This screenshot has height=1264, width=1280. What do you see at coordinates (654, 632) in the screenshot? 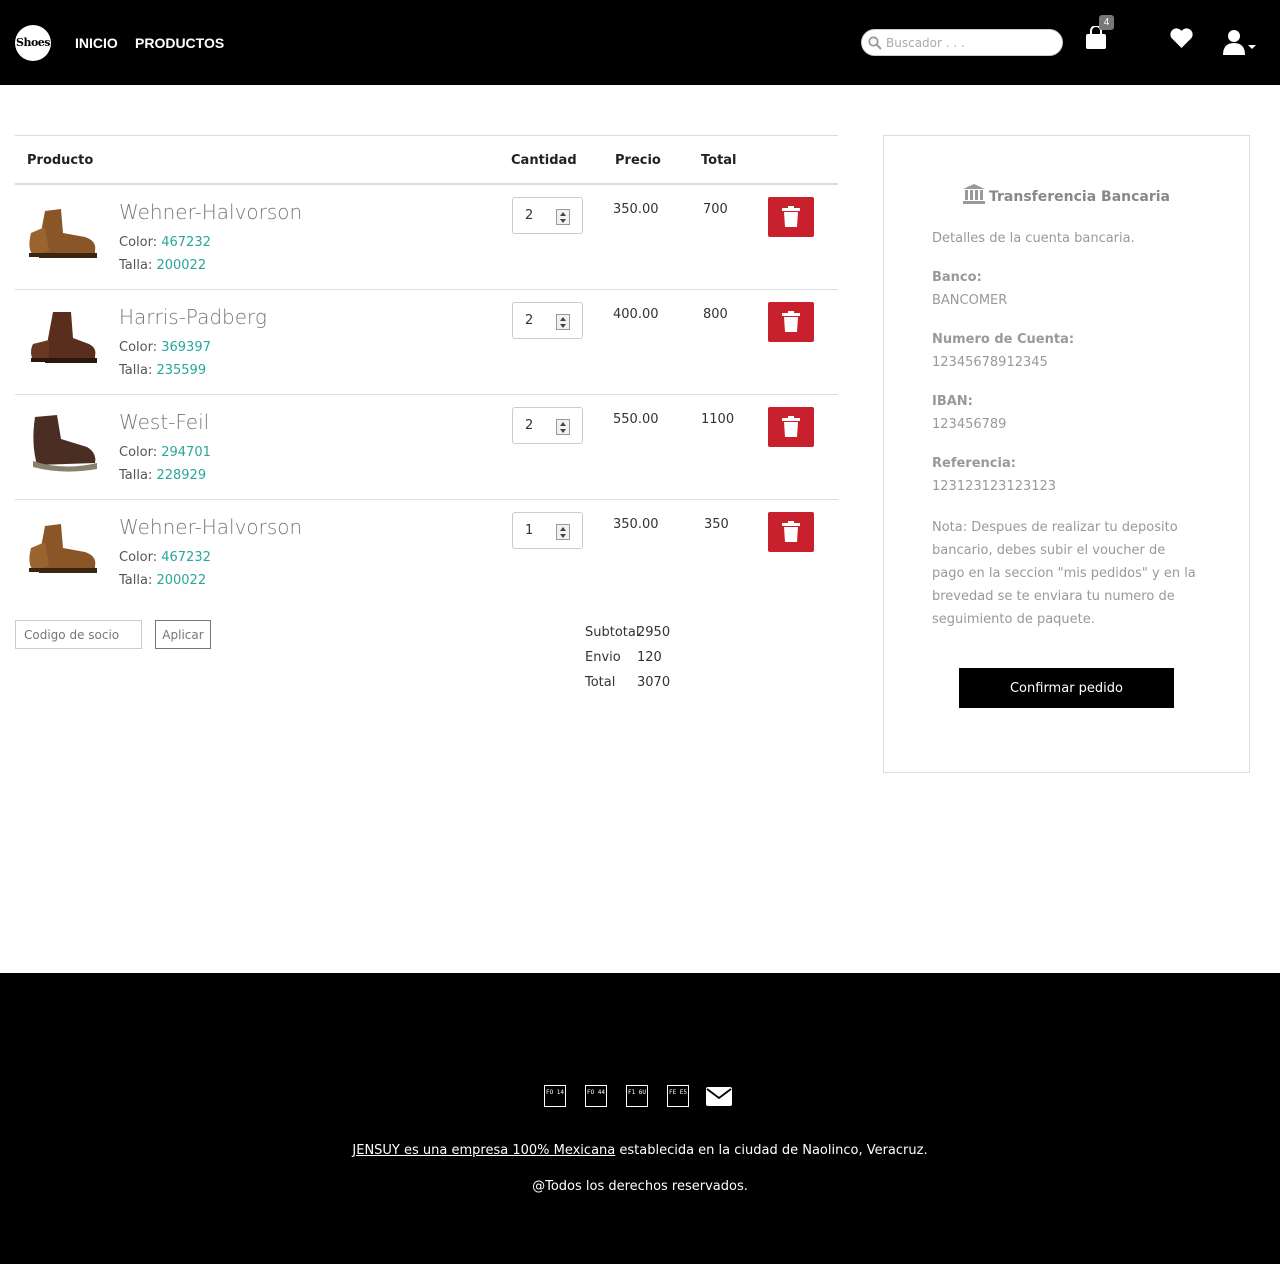
I see `subtotal-value: 2950` at bounding box center [654, 632].